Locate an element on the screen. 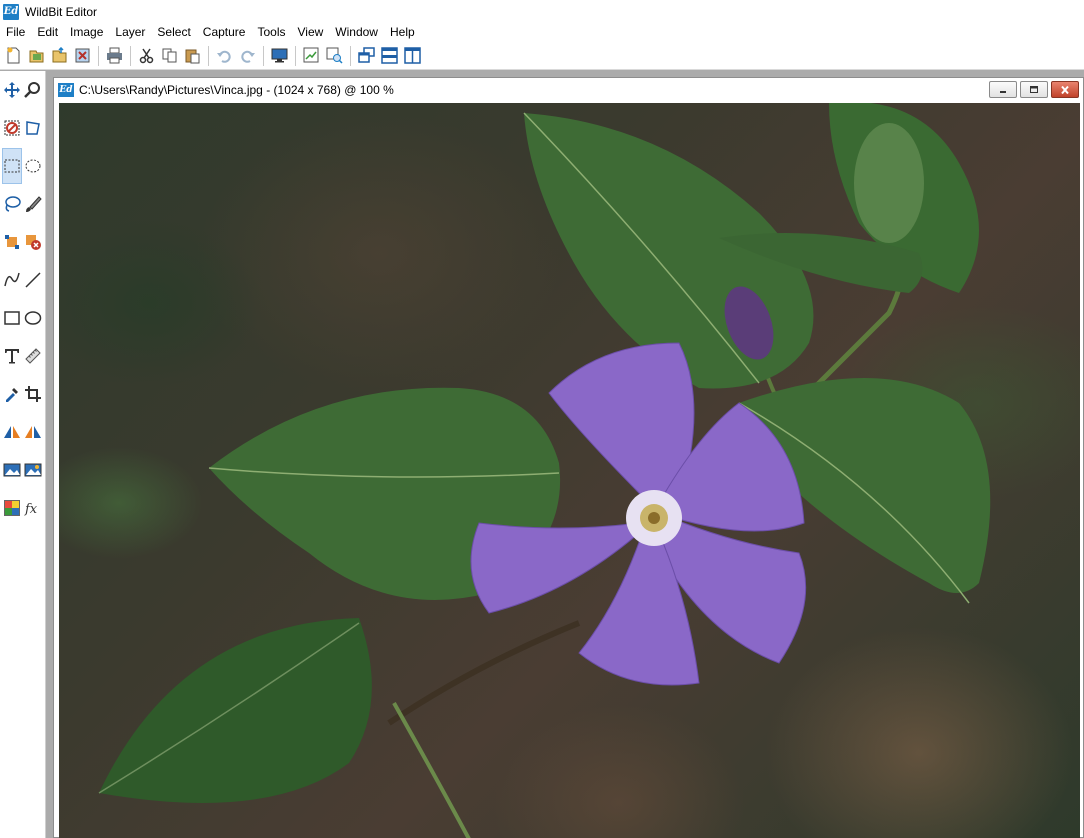  zoom-icon is located at coordinates (33, 90).